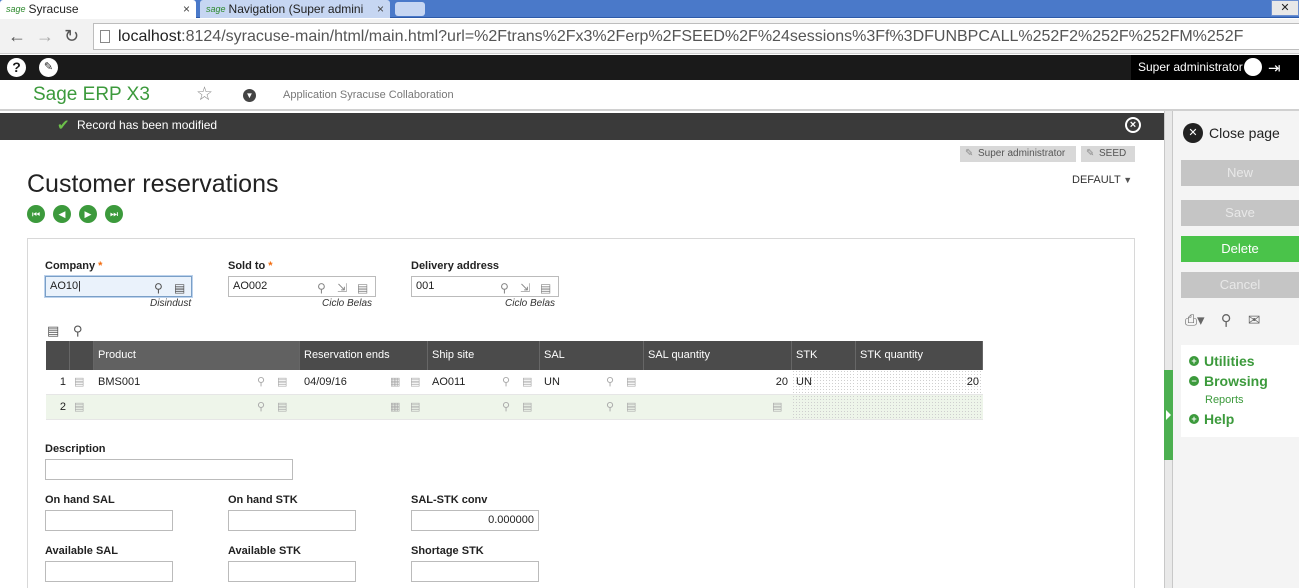 The image size is (1299, 588). I want to click on ship-site-cell: ⚲ ▤, so click(484, 407).